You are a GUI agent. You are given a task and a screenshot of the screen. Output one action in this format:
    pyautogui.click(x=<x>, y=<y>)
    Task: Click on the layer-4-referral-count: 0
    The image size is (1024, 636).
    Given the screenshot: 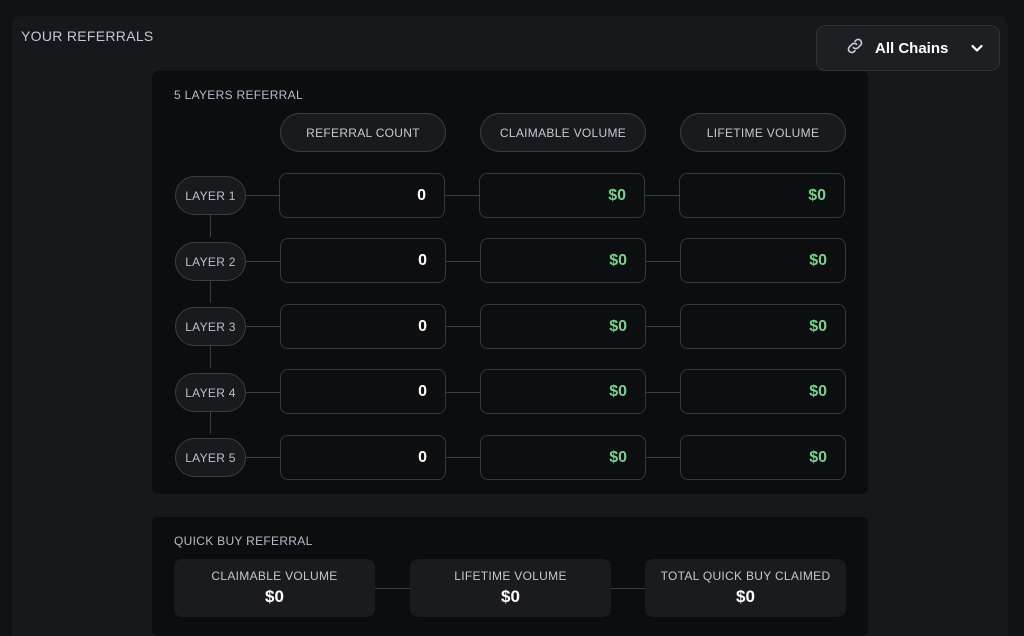 What is the action you would take?
    pyautogui.click(x=363, y=391)
    